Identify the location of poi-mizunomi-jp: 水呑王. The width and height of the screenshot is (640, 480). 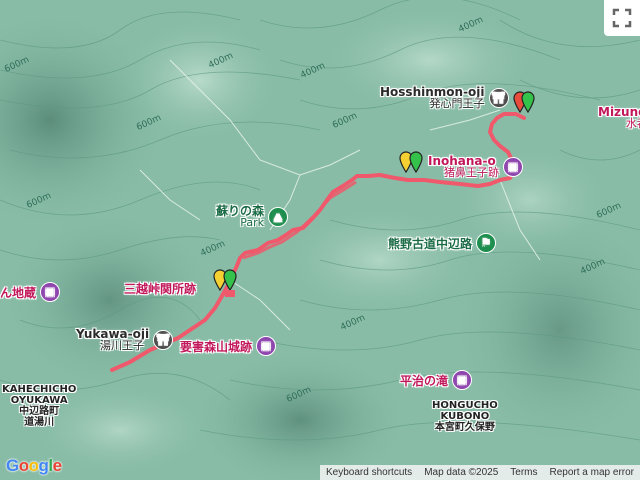
(632, 123).